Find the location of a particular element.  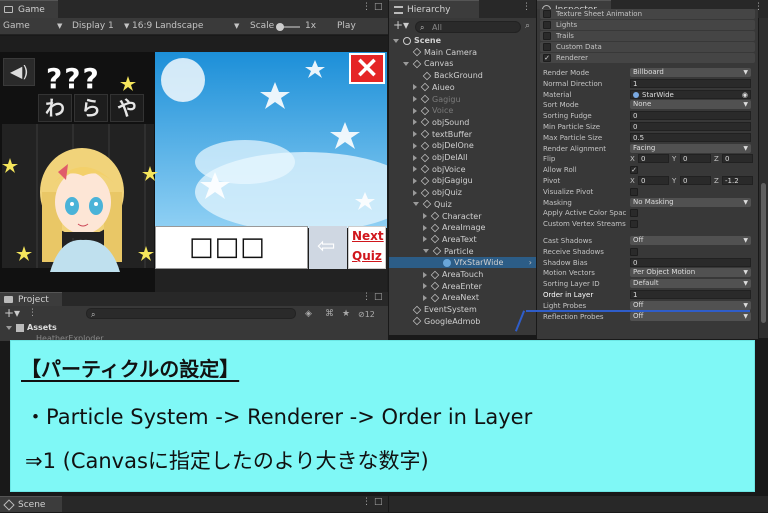

module-checkbox: ✓ is located at coordinates (547, 58).